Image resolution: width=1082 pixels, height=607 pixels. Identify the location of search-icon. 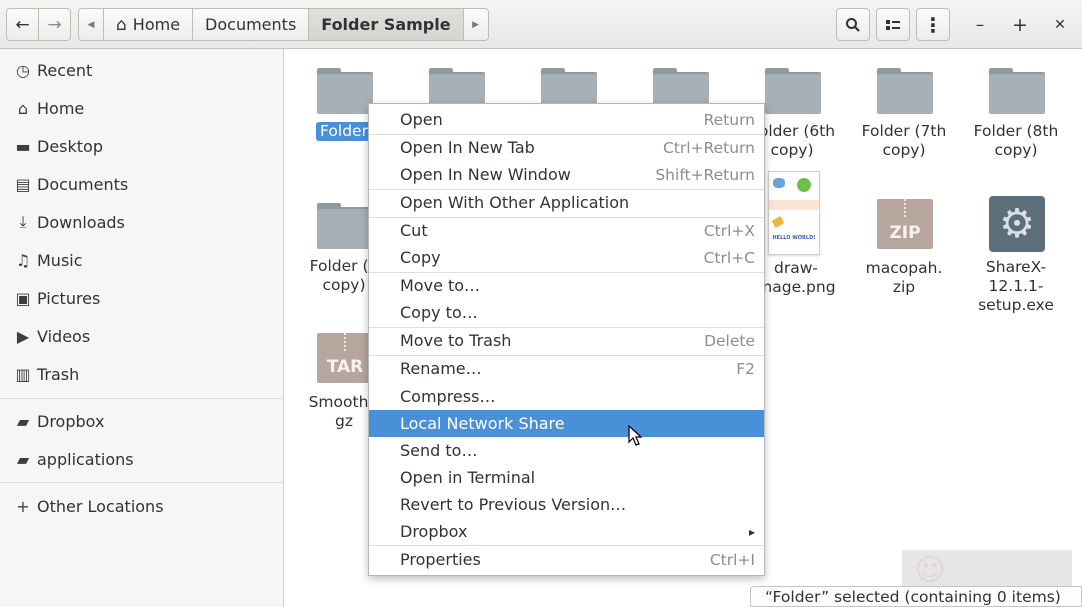
(853, 24).